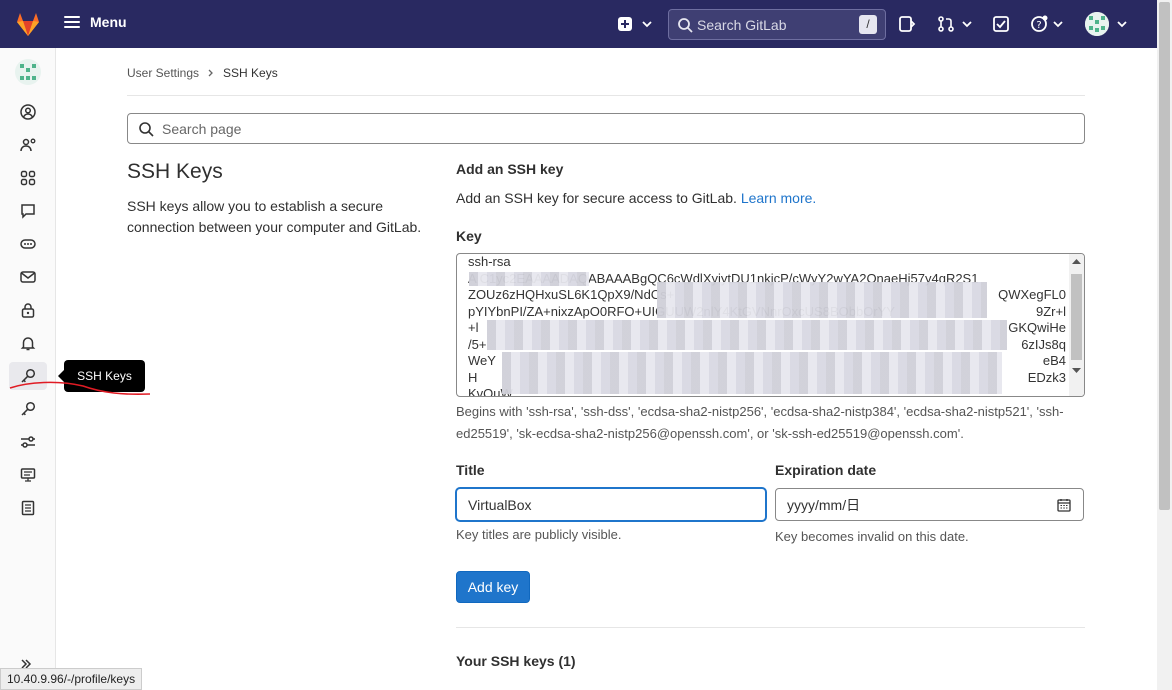 The height and width of the screenshot is (690, 1172). Describe the element at coordinates (946, 24) in the screenshot. I see `merge-request-icon` at that location.